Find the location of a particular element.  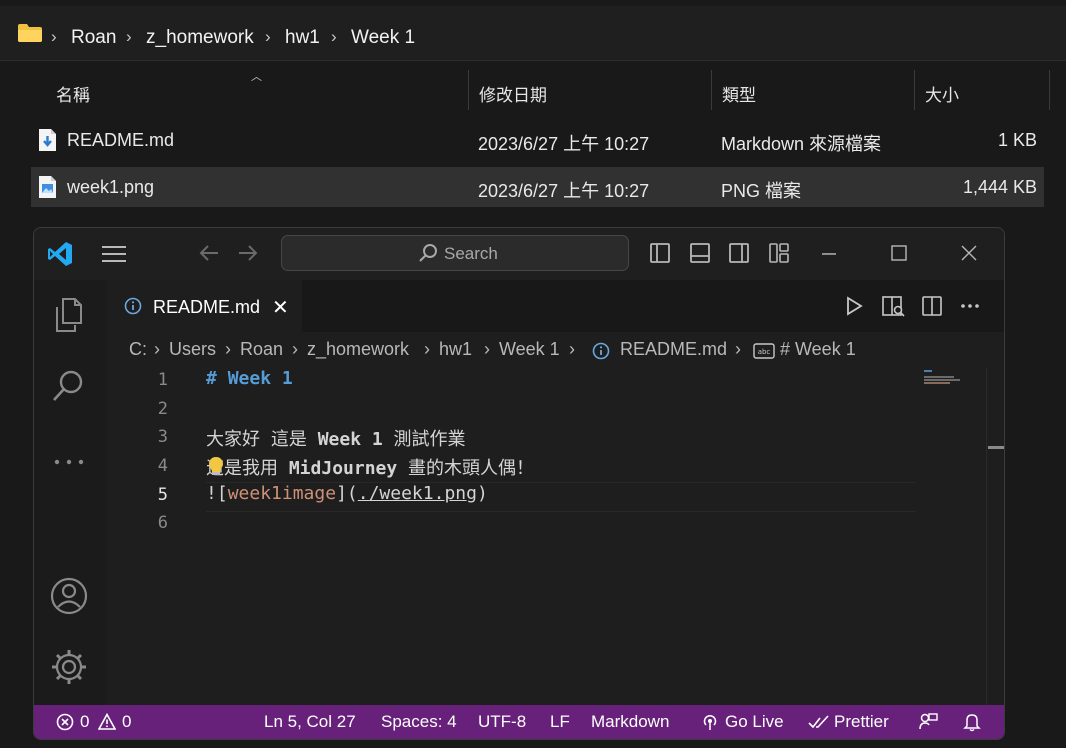

warning-count: 0 is located at coordinates (126, 722).